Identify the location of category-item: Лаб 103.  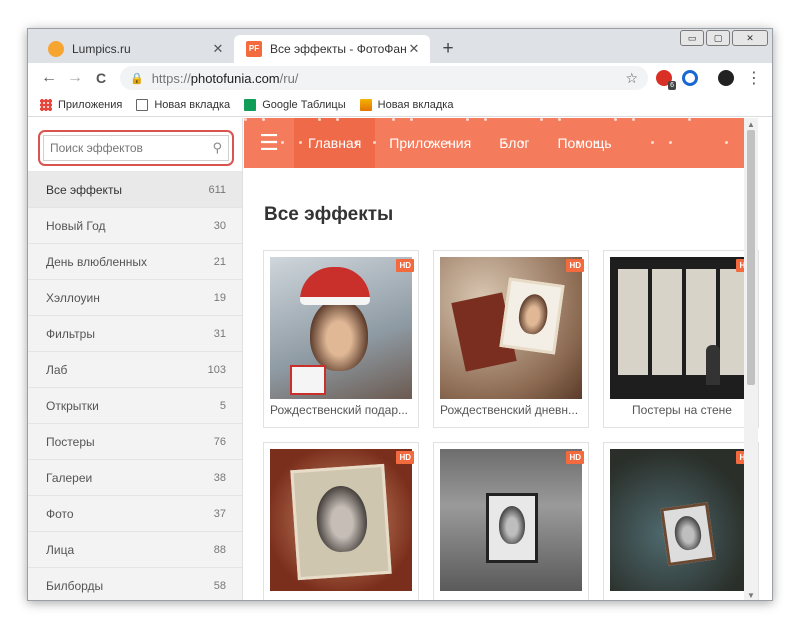
(135, 370).